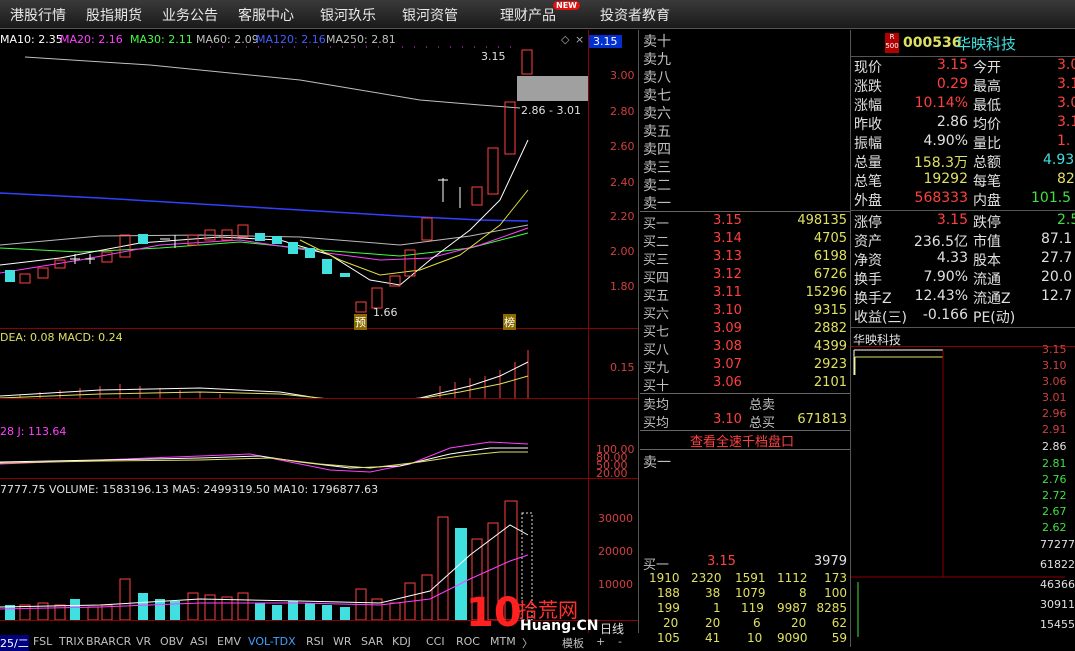 The width and height of the screenshot is (1075, 651). Describe the element at coordinates (1054, 397) in the screenshot. I see `mini-price-tick: 3.01` at that location.